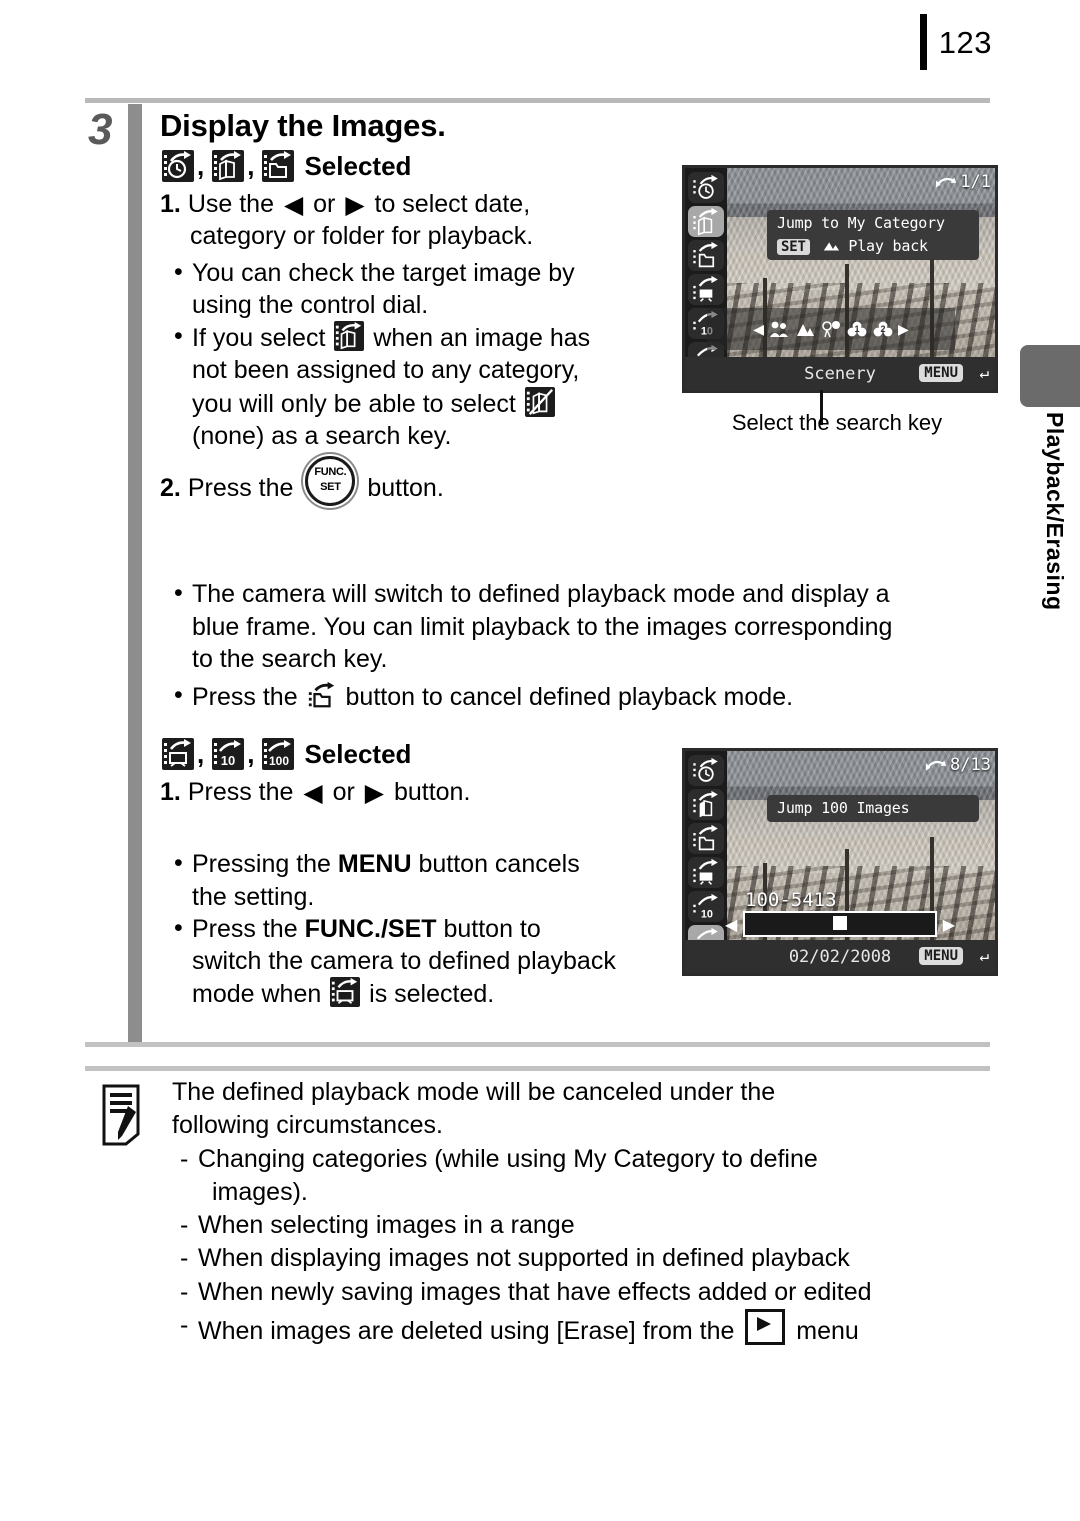 This screenshot has height=1521, width=1080. What do you see at coordinates (201, 165) in the screenshot?
I see `heading-comma-1: ,` at bounding box center [201, 165].